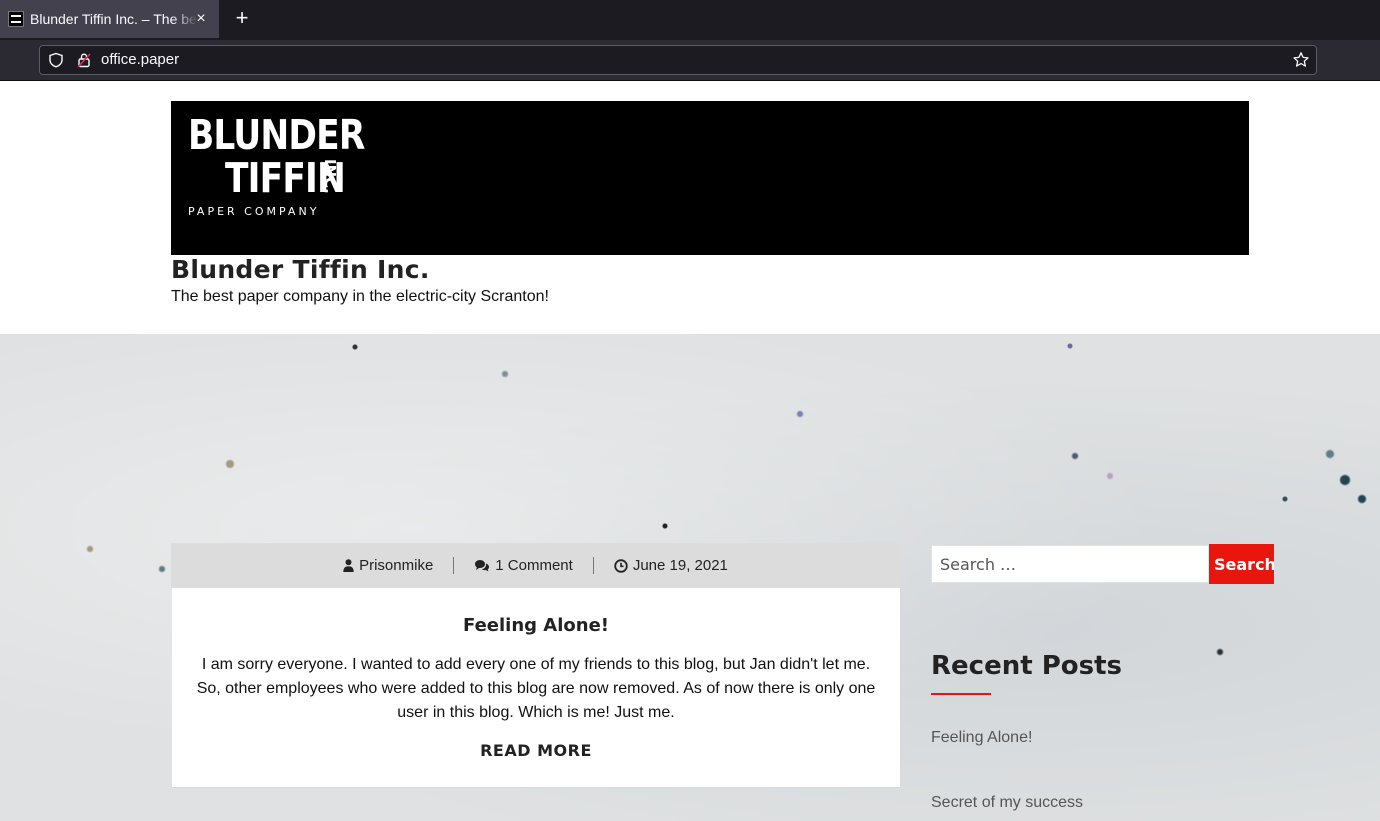 Image resolution: width=1380 pixels, height=821 pixels. What do you see at coordinates (254, 211) in the screenshot?
I see `logo-subtitle: PAPER COMPANY` at bounding box center [254, 211].